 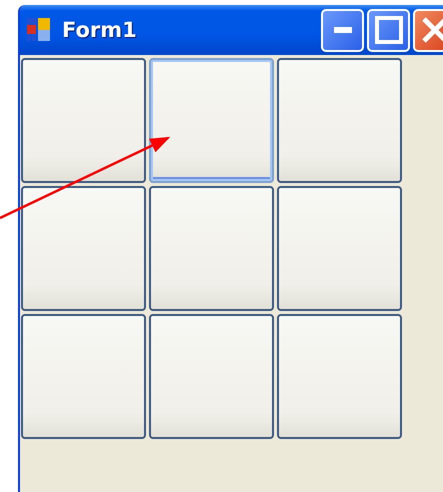 I want to click on app-icon, so click(x=39, y=30).